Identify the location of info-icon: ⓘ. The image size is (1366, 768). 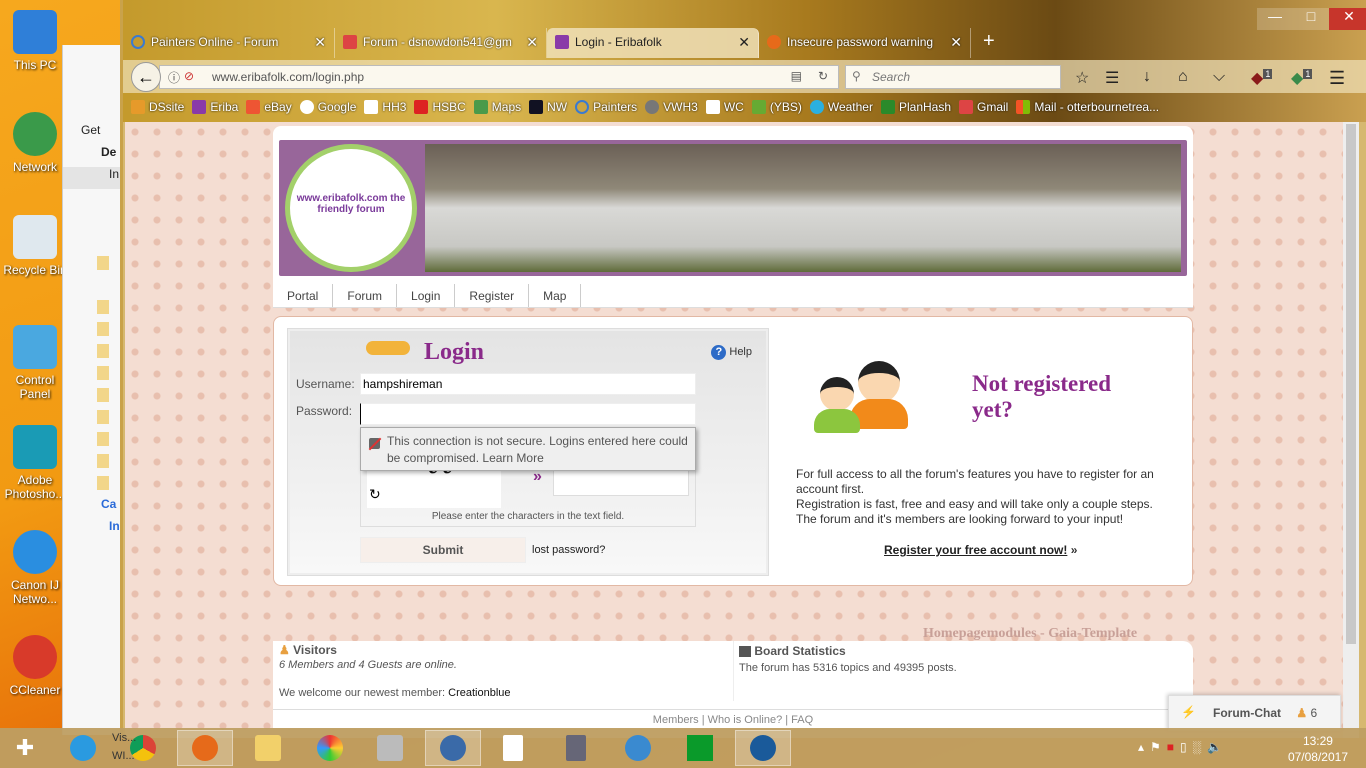
(174, 77).